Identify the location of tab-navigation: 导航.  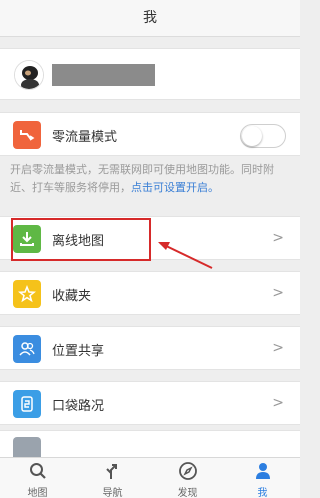
(112, 478).